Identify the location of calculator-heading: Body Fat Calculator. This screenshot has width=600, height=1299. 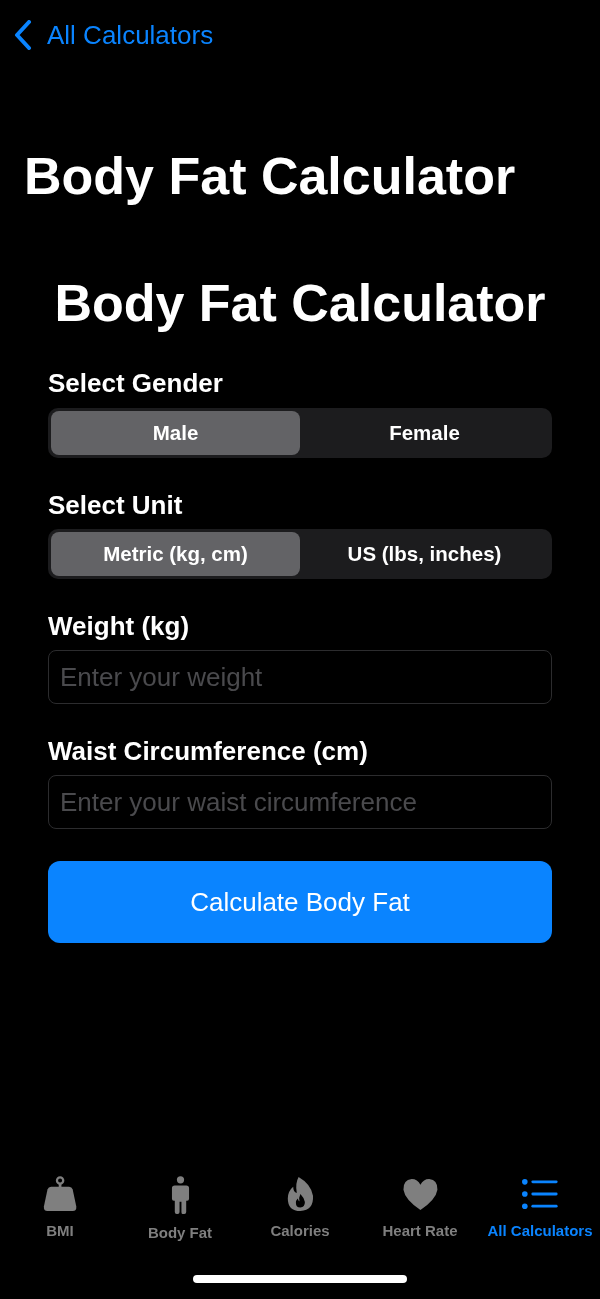
(300, 303).